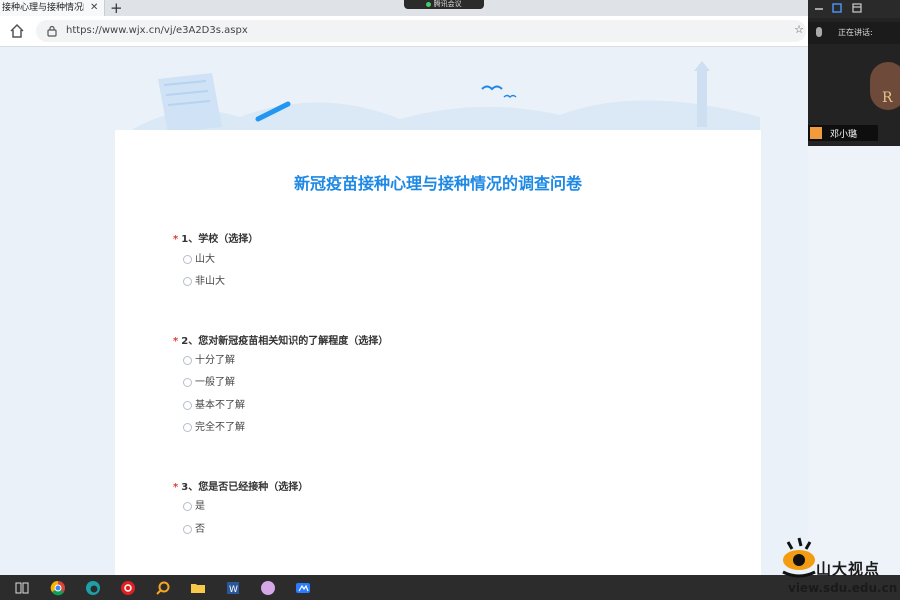 Image resolution: width=900 pixels, height=600 pixels. I want to click on search-icon, so click(163, 588).